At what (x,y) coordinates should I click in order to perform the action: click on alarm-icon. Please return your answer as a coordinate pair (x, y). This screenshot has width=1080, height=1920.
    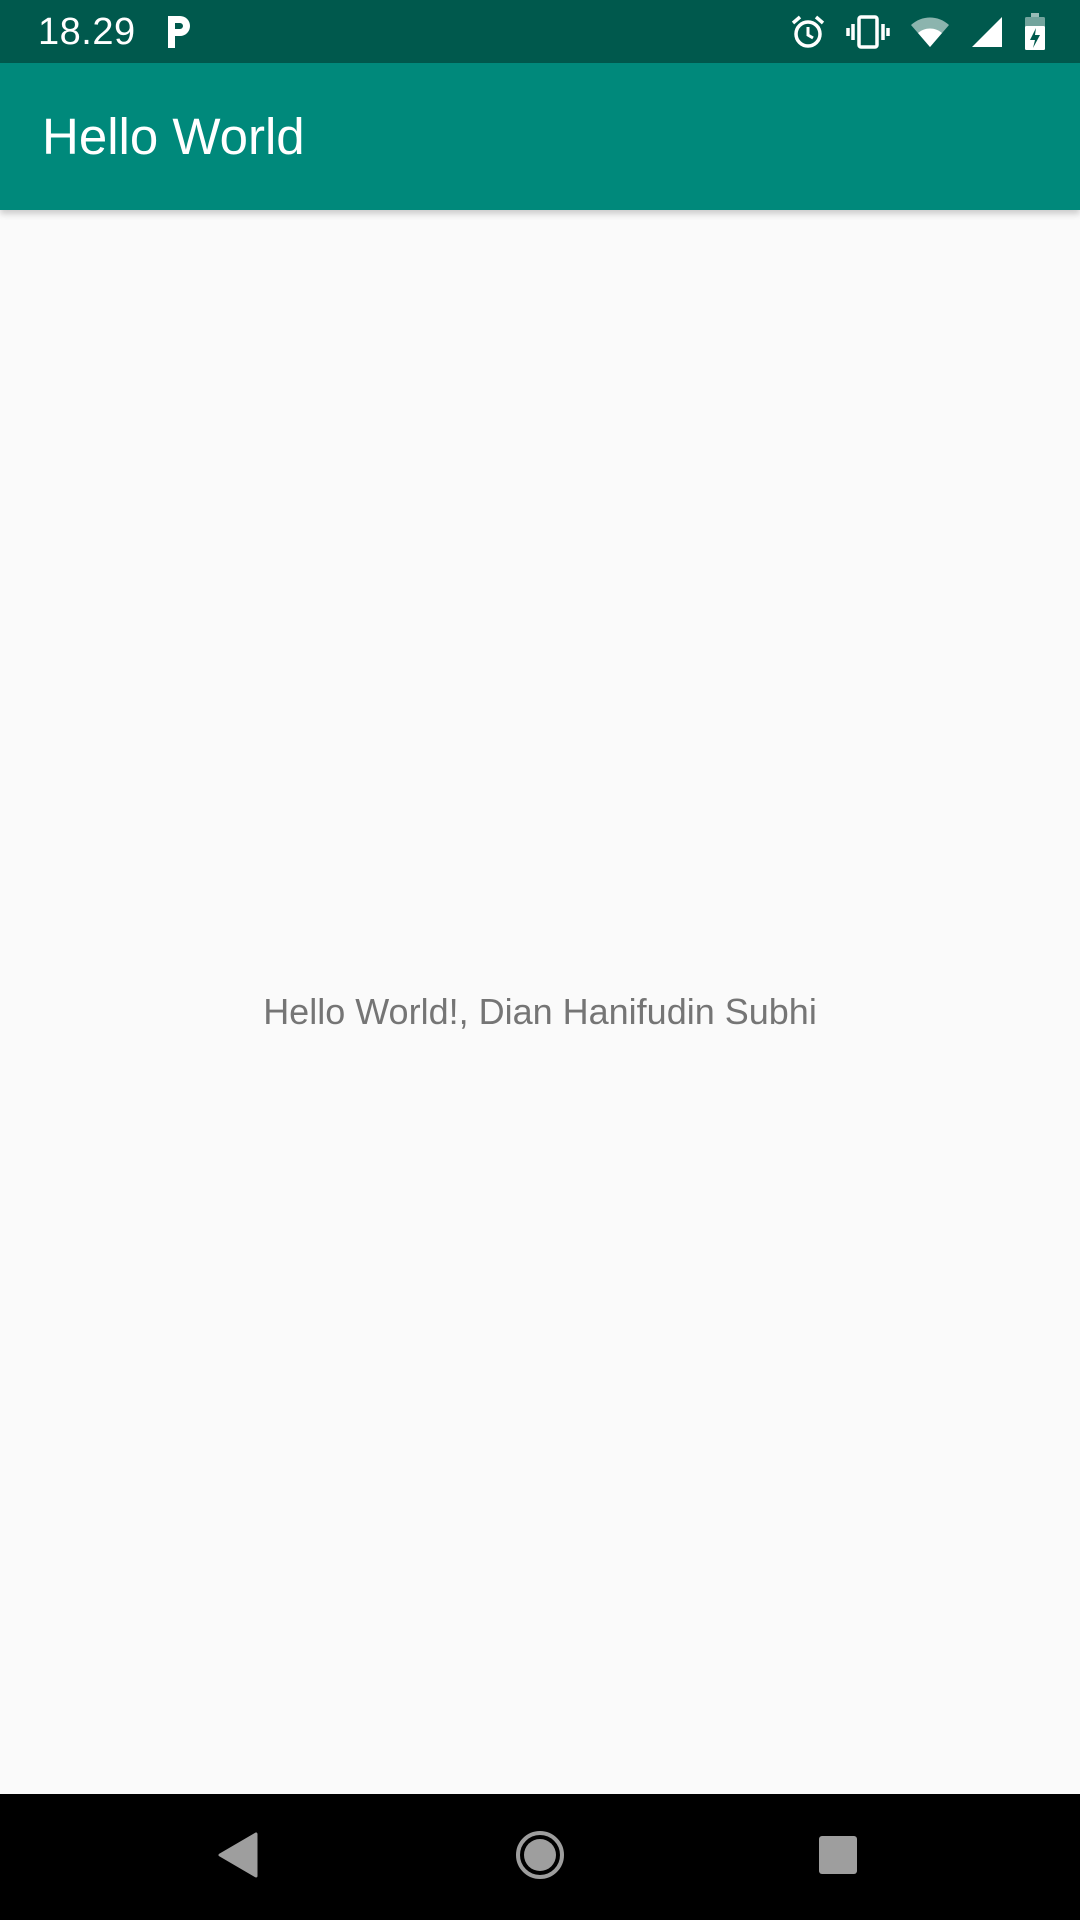
    Looking at the image, I should click on (808, 32).